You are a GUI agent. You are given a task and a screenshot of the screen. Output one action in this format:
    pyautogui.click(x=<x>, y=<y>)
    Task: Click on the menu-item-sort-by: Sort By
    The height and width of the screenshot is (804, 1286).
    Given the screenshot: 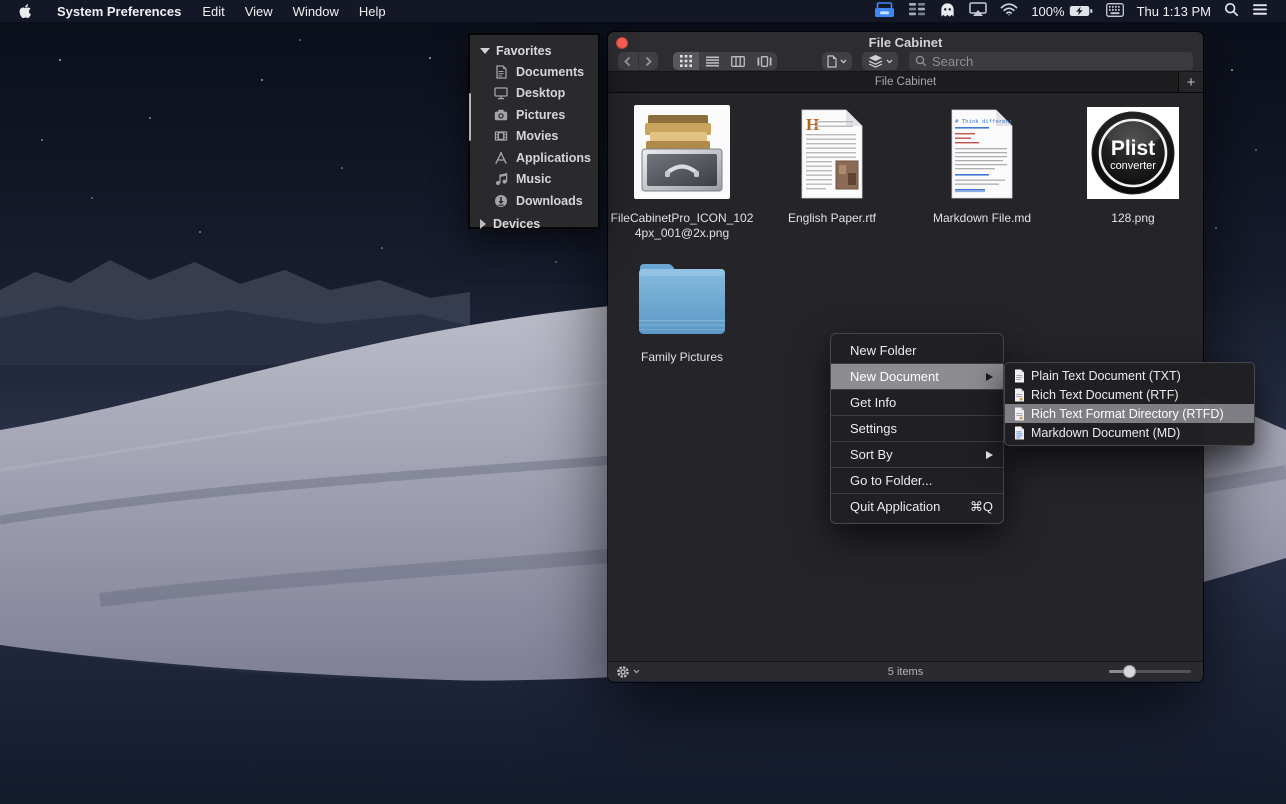 What is the action you would take?
    pyautogui.click(x=917, y=454)
    